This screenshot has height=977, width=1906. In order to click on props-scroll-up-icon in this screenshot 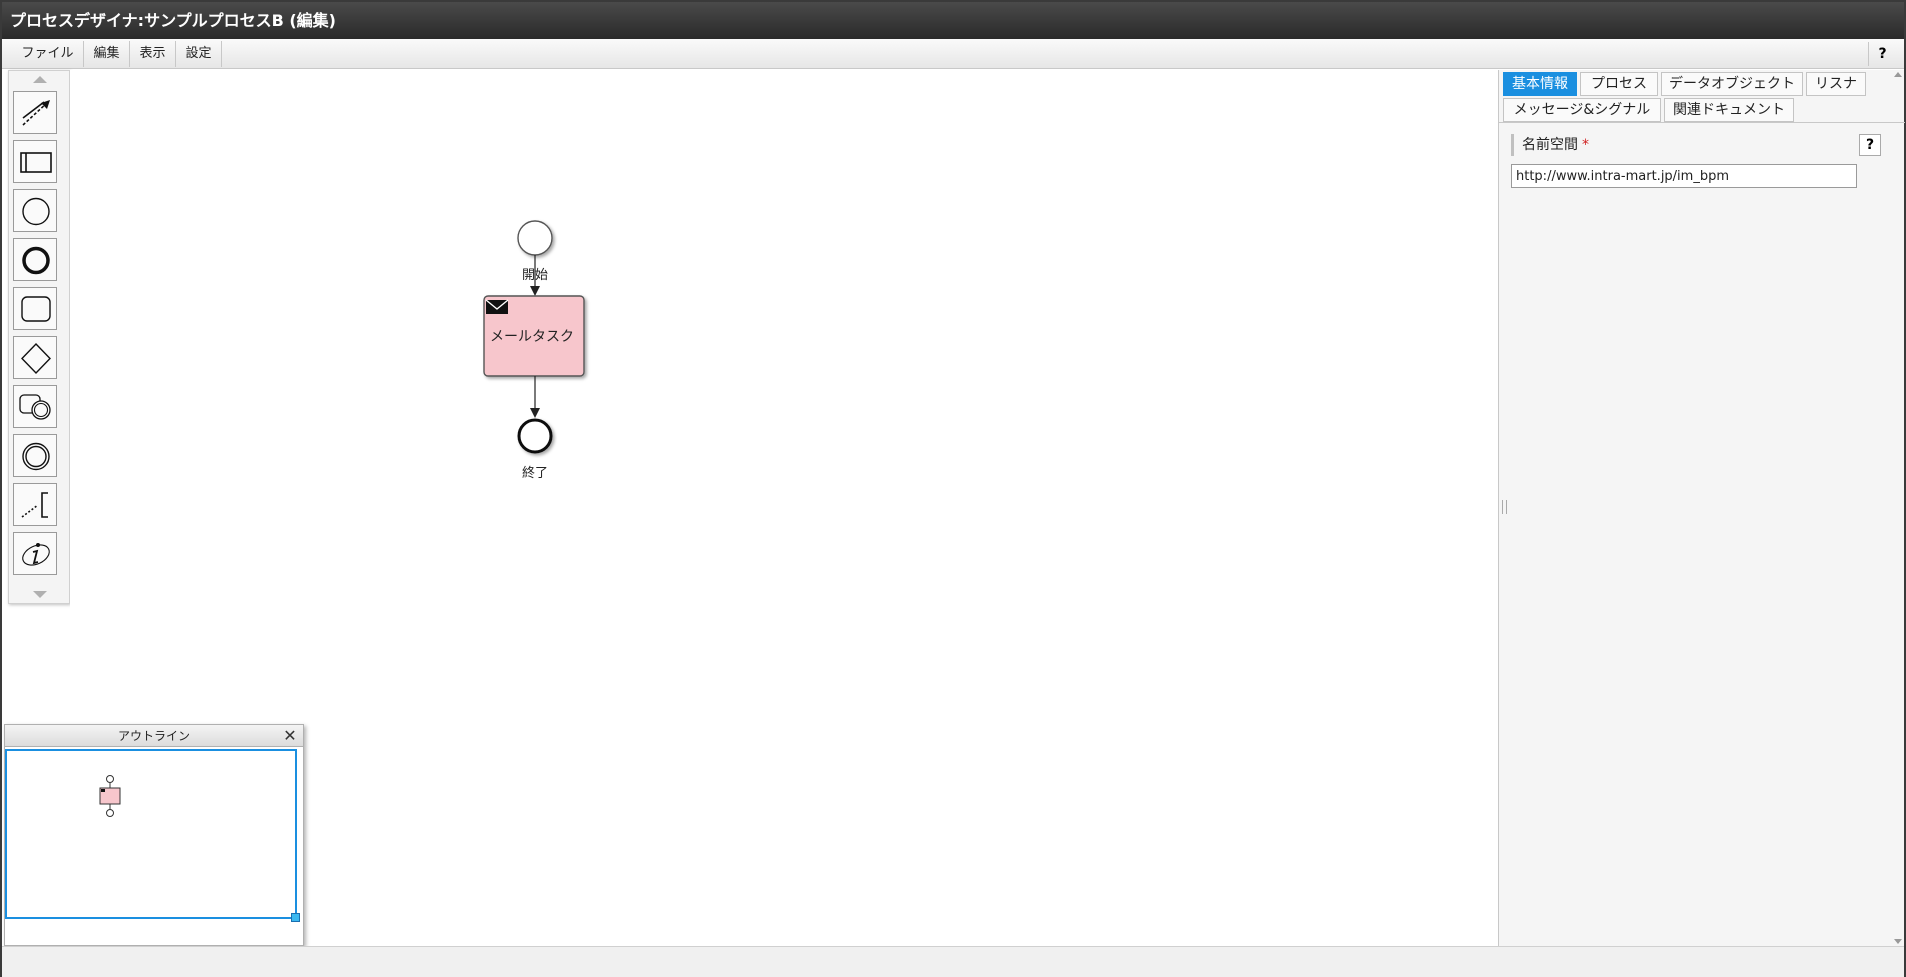, I will do `click(1898, 74)`.